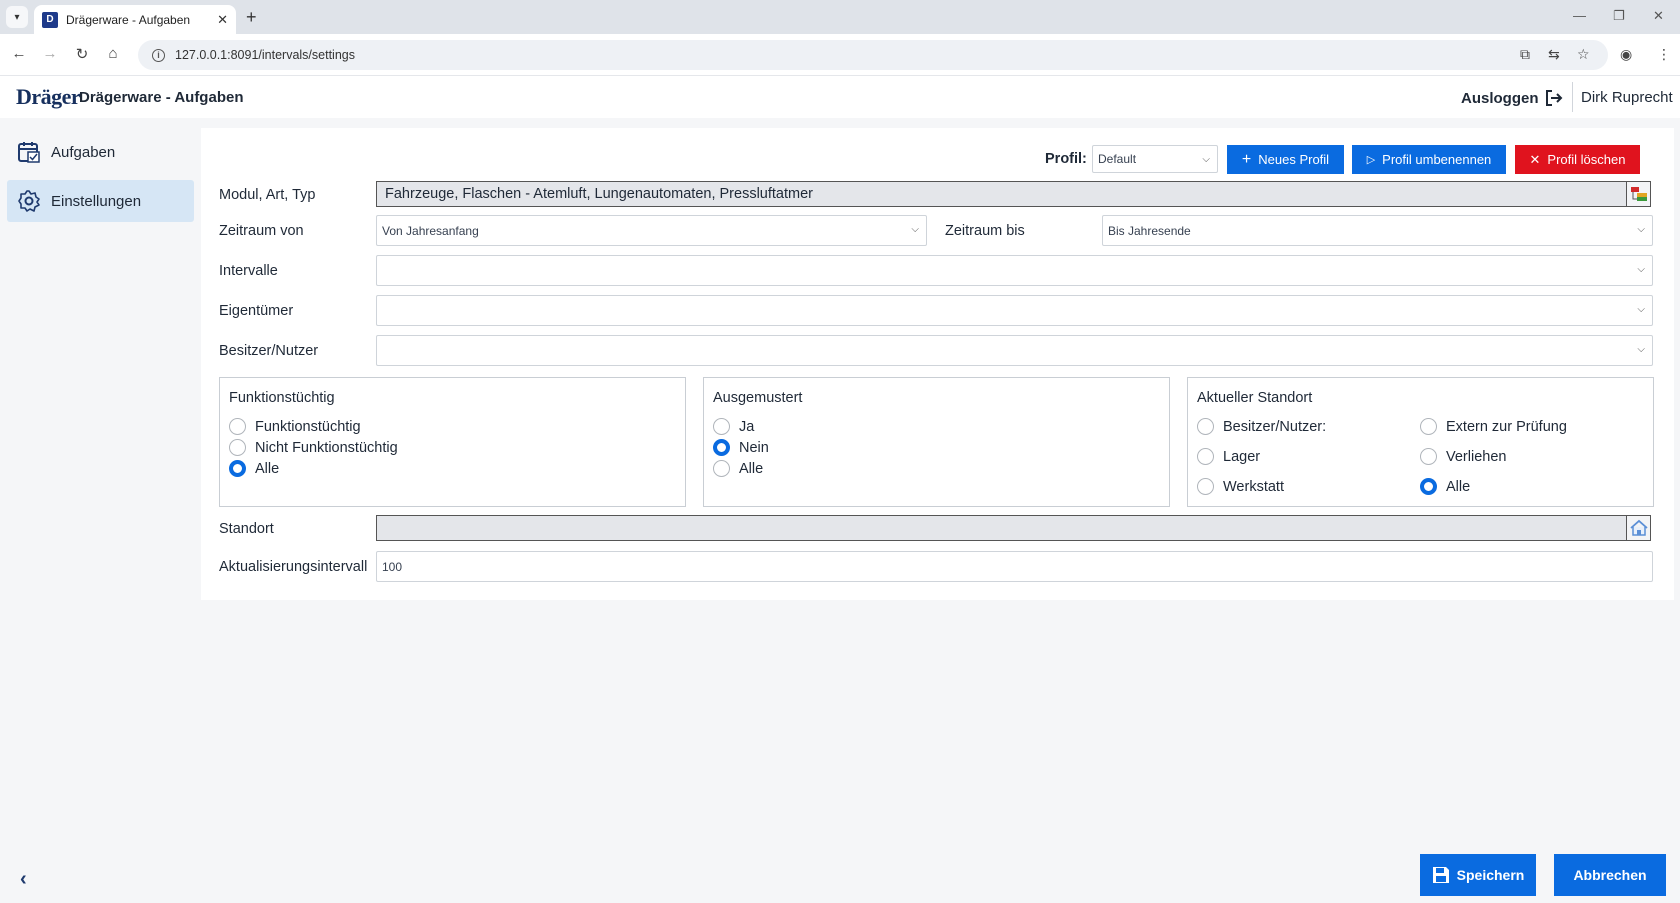 The height and width of the screenshot is (903, 1680). Describe the element at coordinates (265, 55) in the screenshot. I see `url-text: 127.0.0.1:8091/intervals/settings` at that location.